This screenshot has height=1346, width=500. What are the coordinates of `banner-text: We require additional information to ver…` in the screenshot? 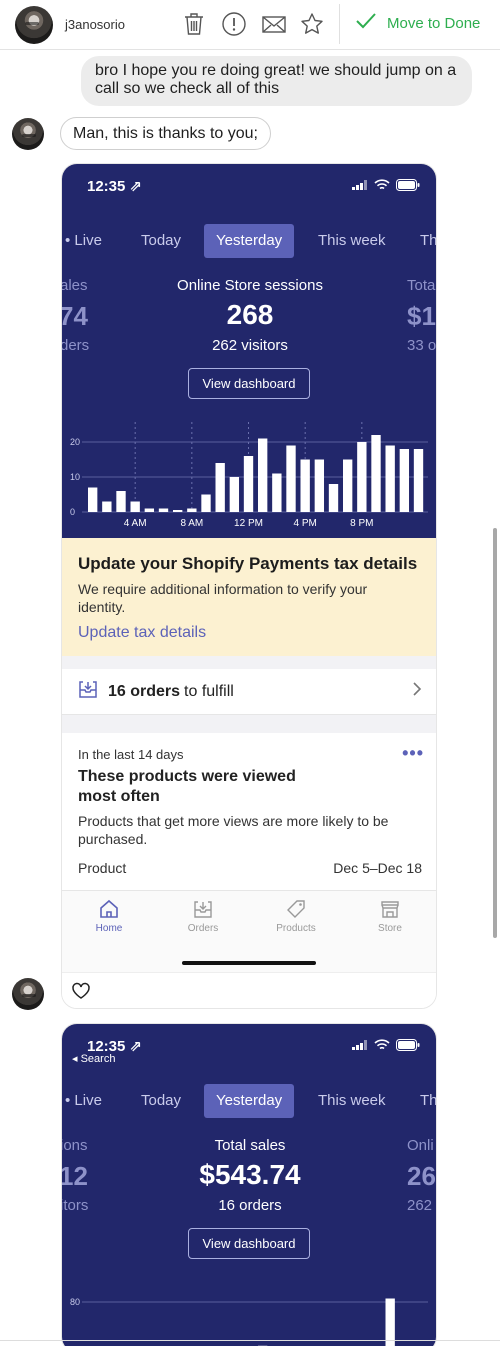 It's located at (223, 598).